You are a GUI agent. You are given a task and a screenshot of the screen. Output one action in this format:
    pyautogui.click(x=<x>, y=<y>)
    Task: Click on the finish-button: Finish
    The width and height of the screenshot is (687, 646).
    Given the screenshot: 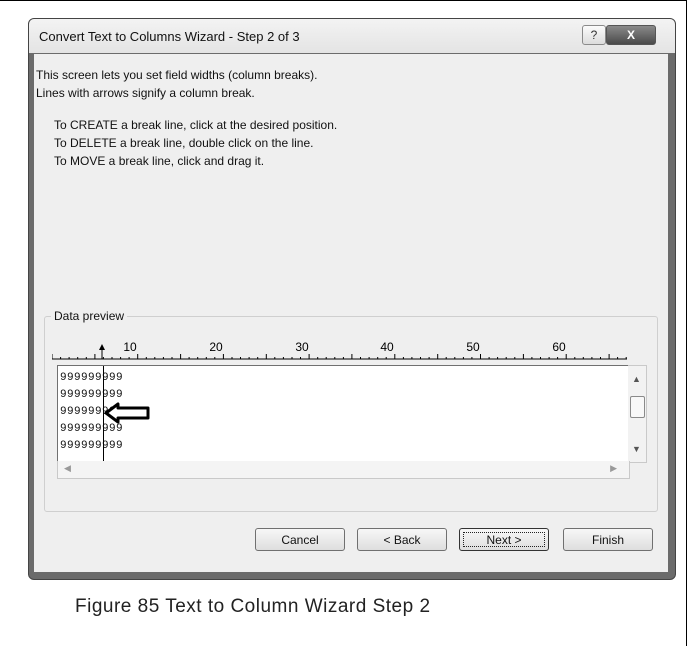 What is the action you would take?
    pyautogui.click(x=608, y=539)
    